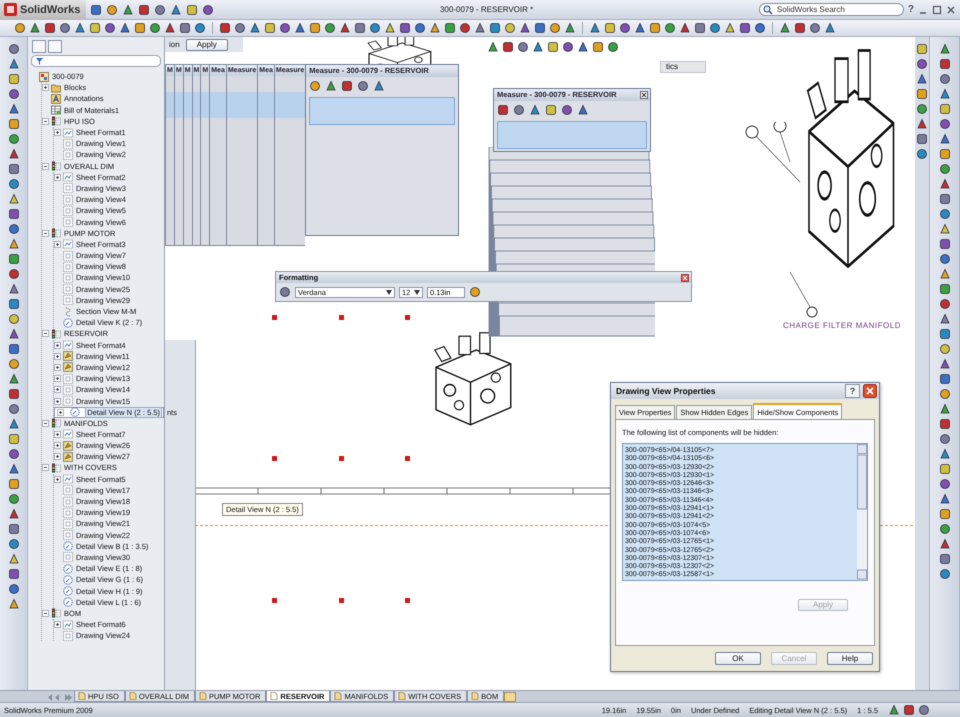 This screenshot has width=960, height=717. What do you see at coordinates (683, 67) in the screenshot?
I see `panel-label: tics` at bounding box center [683, 67].